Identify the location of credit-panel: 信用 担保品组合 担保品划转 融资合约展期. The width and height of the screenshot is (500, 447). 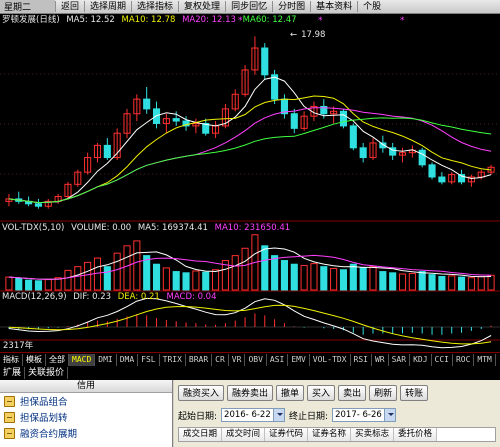
(86, 413).